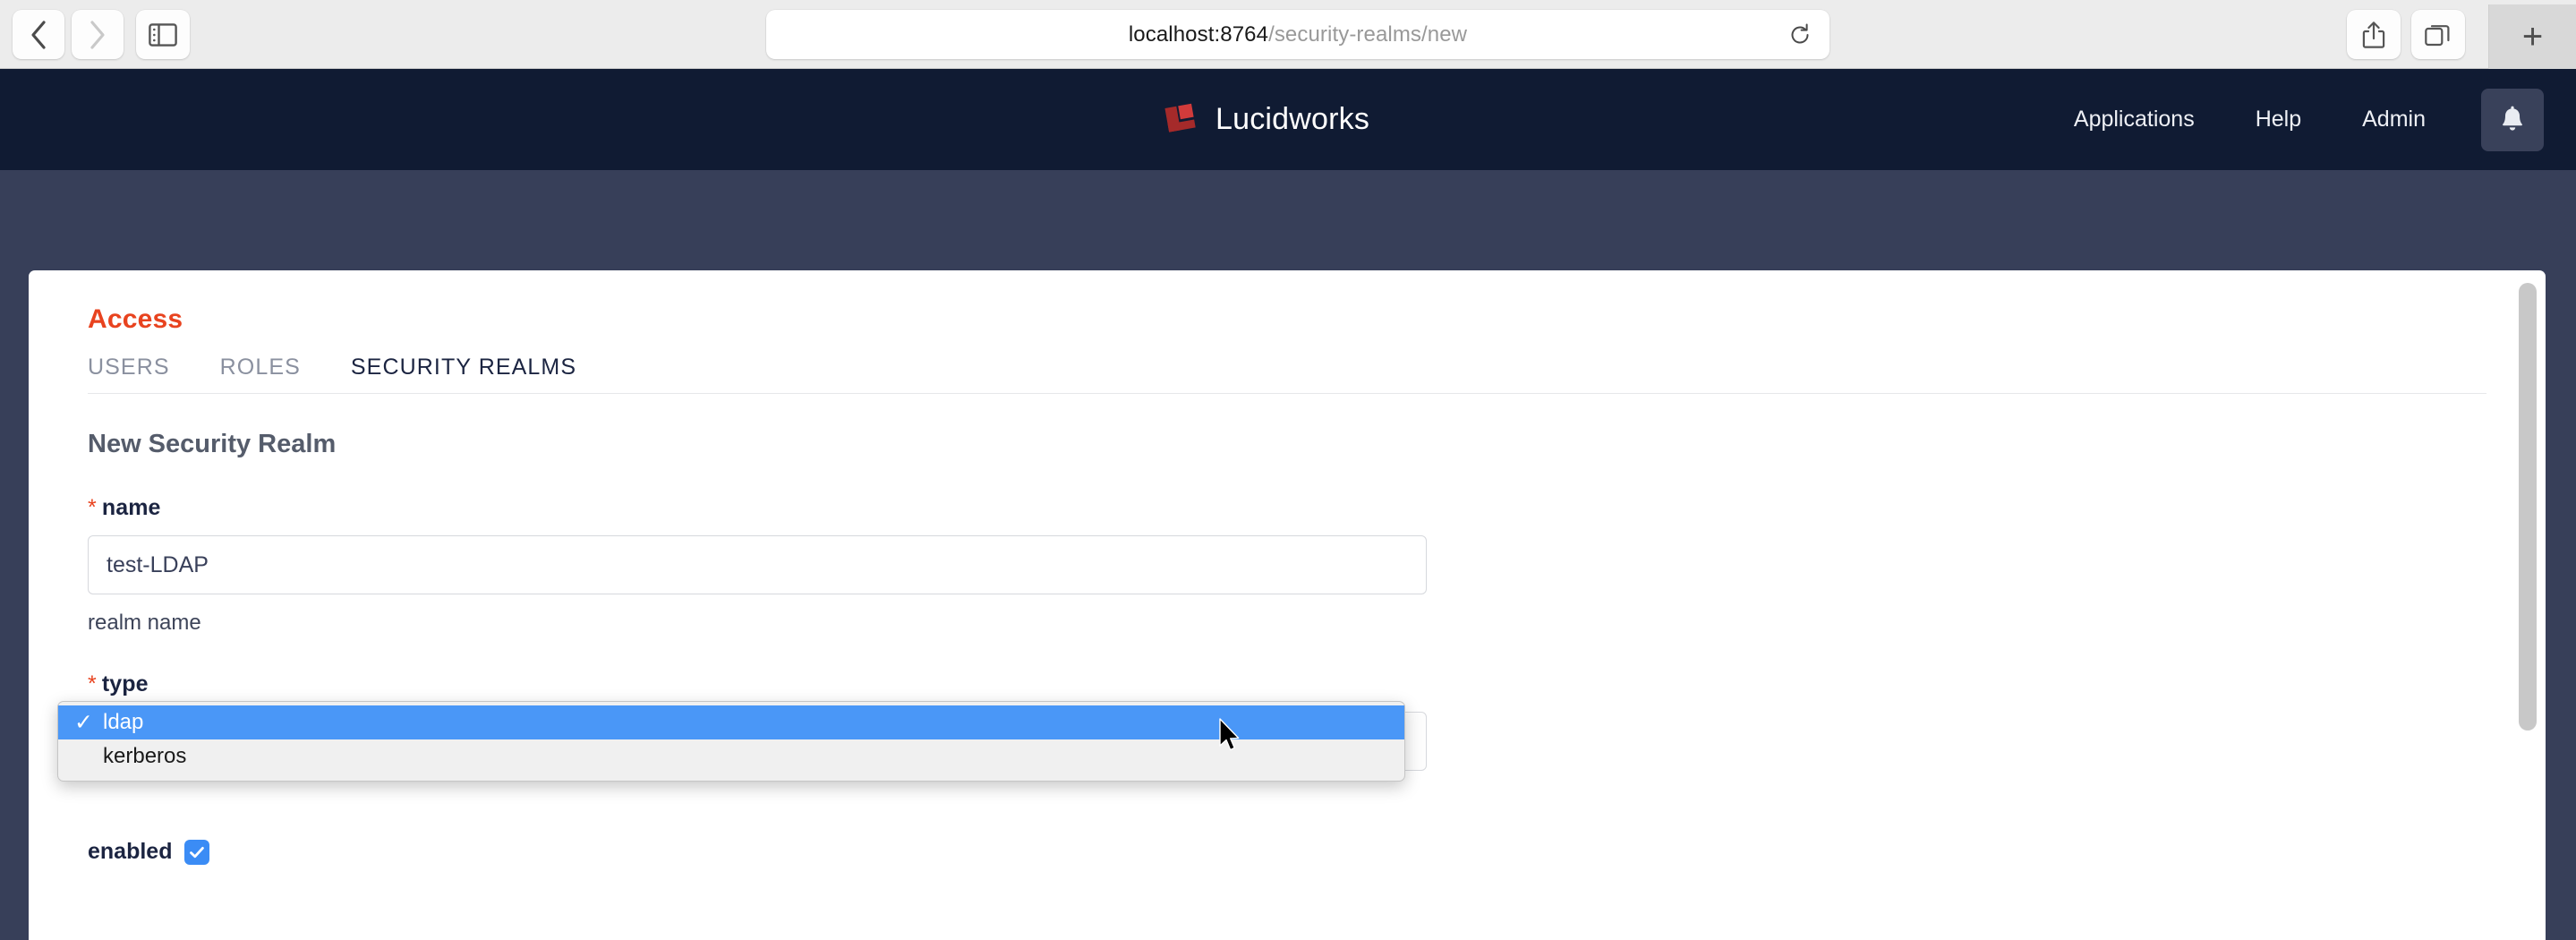 This screenshot has width=2576, height=940. I want to click on sidebar-toggle-button, so click(163, 34).